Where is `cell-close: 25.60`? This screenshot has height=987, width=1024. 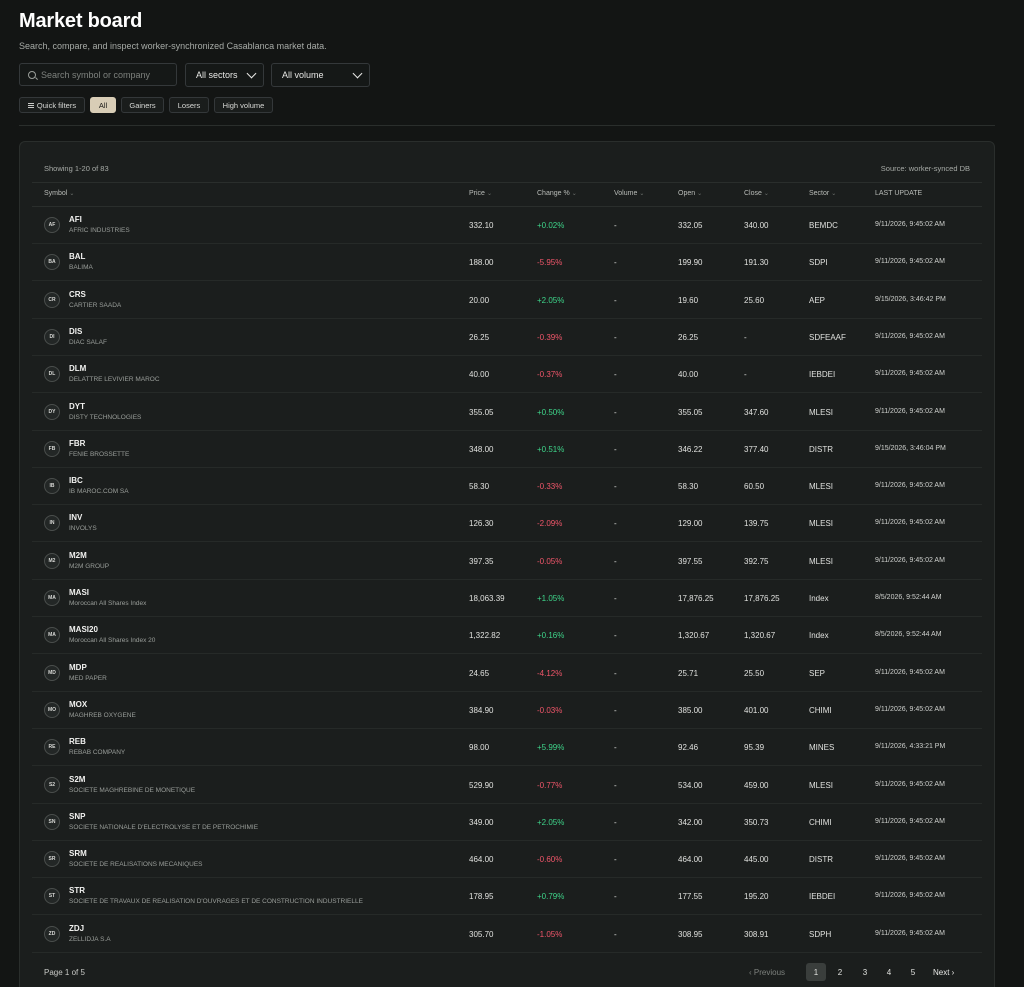
cell-close: 25.60 is located at coordinates (754, 300).